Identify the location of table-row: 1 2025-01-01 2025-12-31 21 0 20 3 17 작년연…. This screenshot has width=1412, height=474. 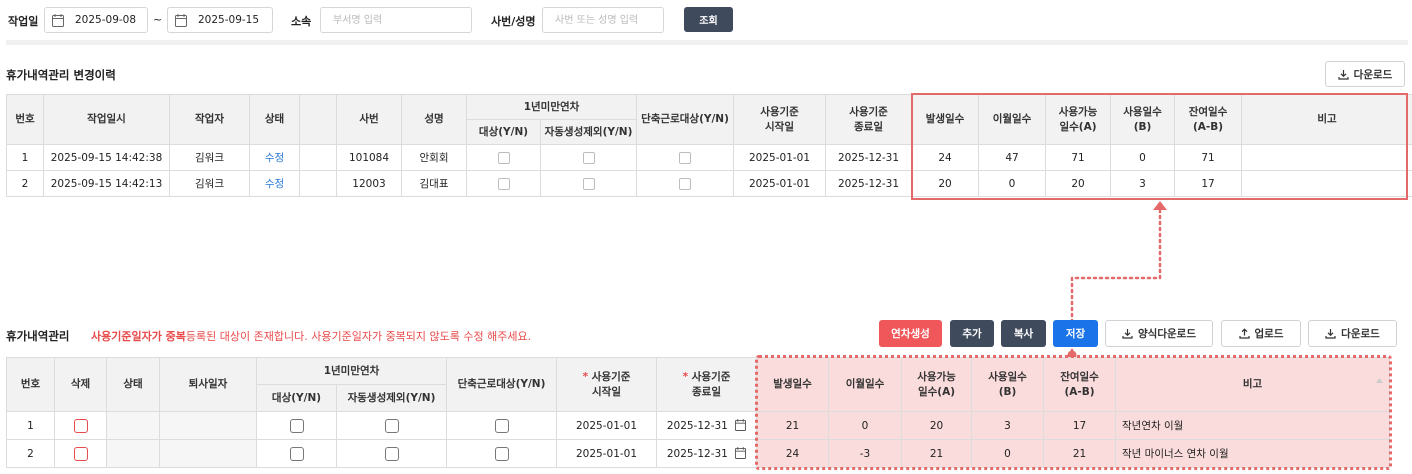
(698, 425).